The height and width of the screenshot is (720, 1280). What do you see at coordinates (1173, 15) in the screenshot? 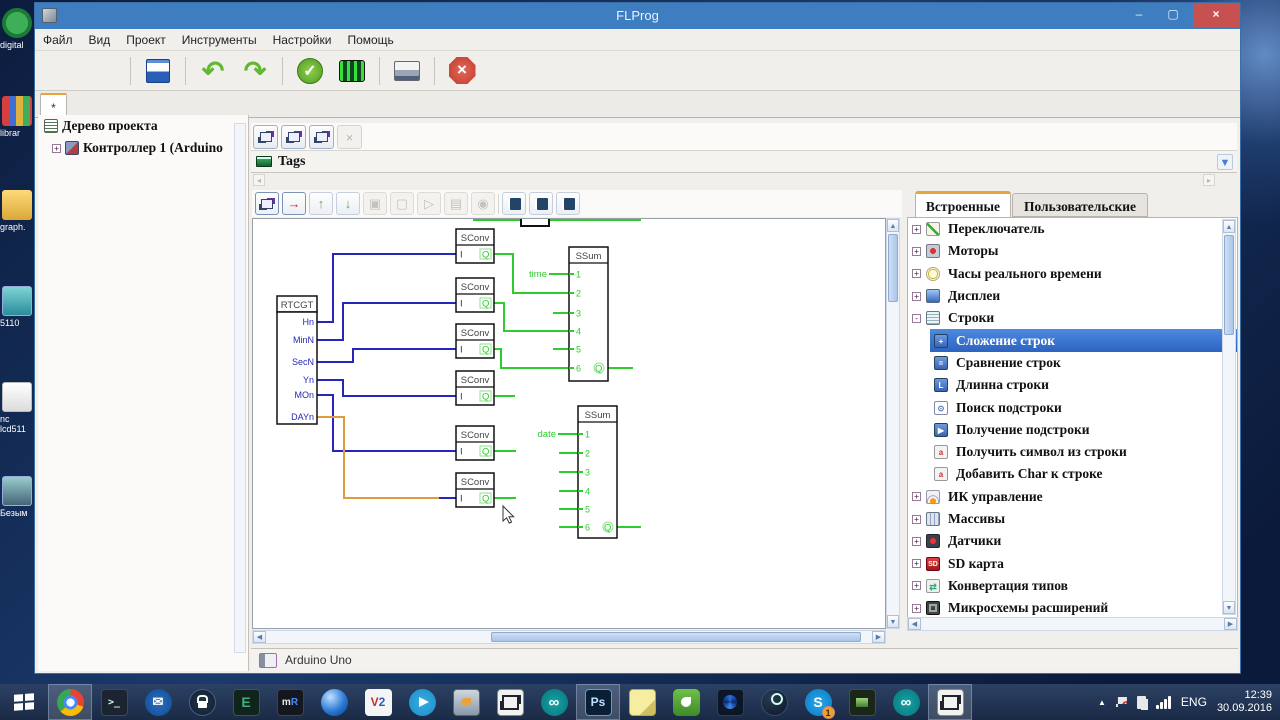
I see `maximize-button: ▢` at bounding box center [1173, 15].